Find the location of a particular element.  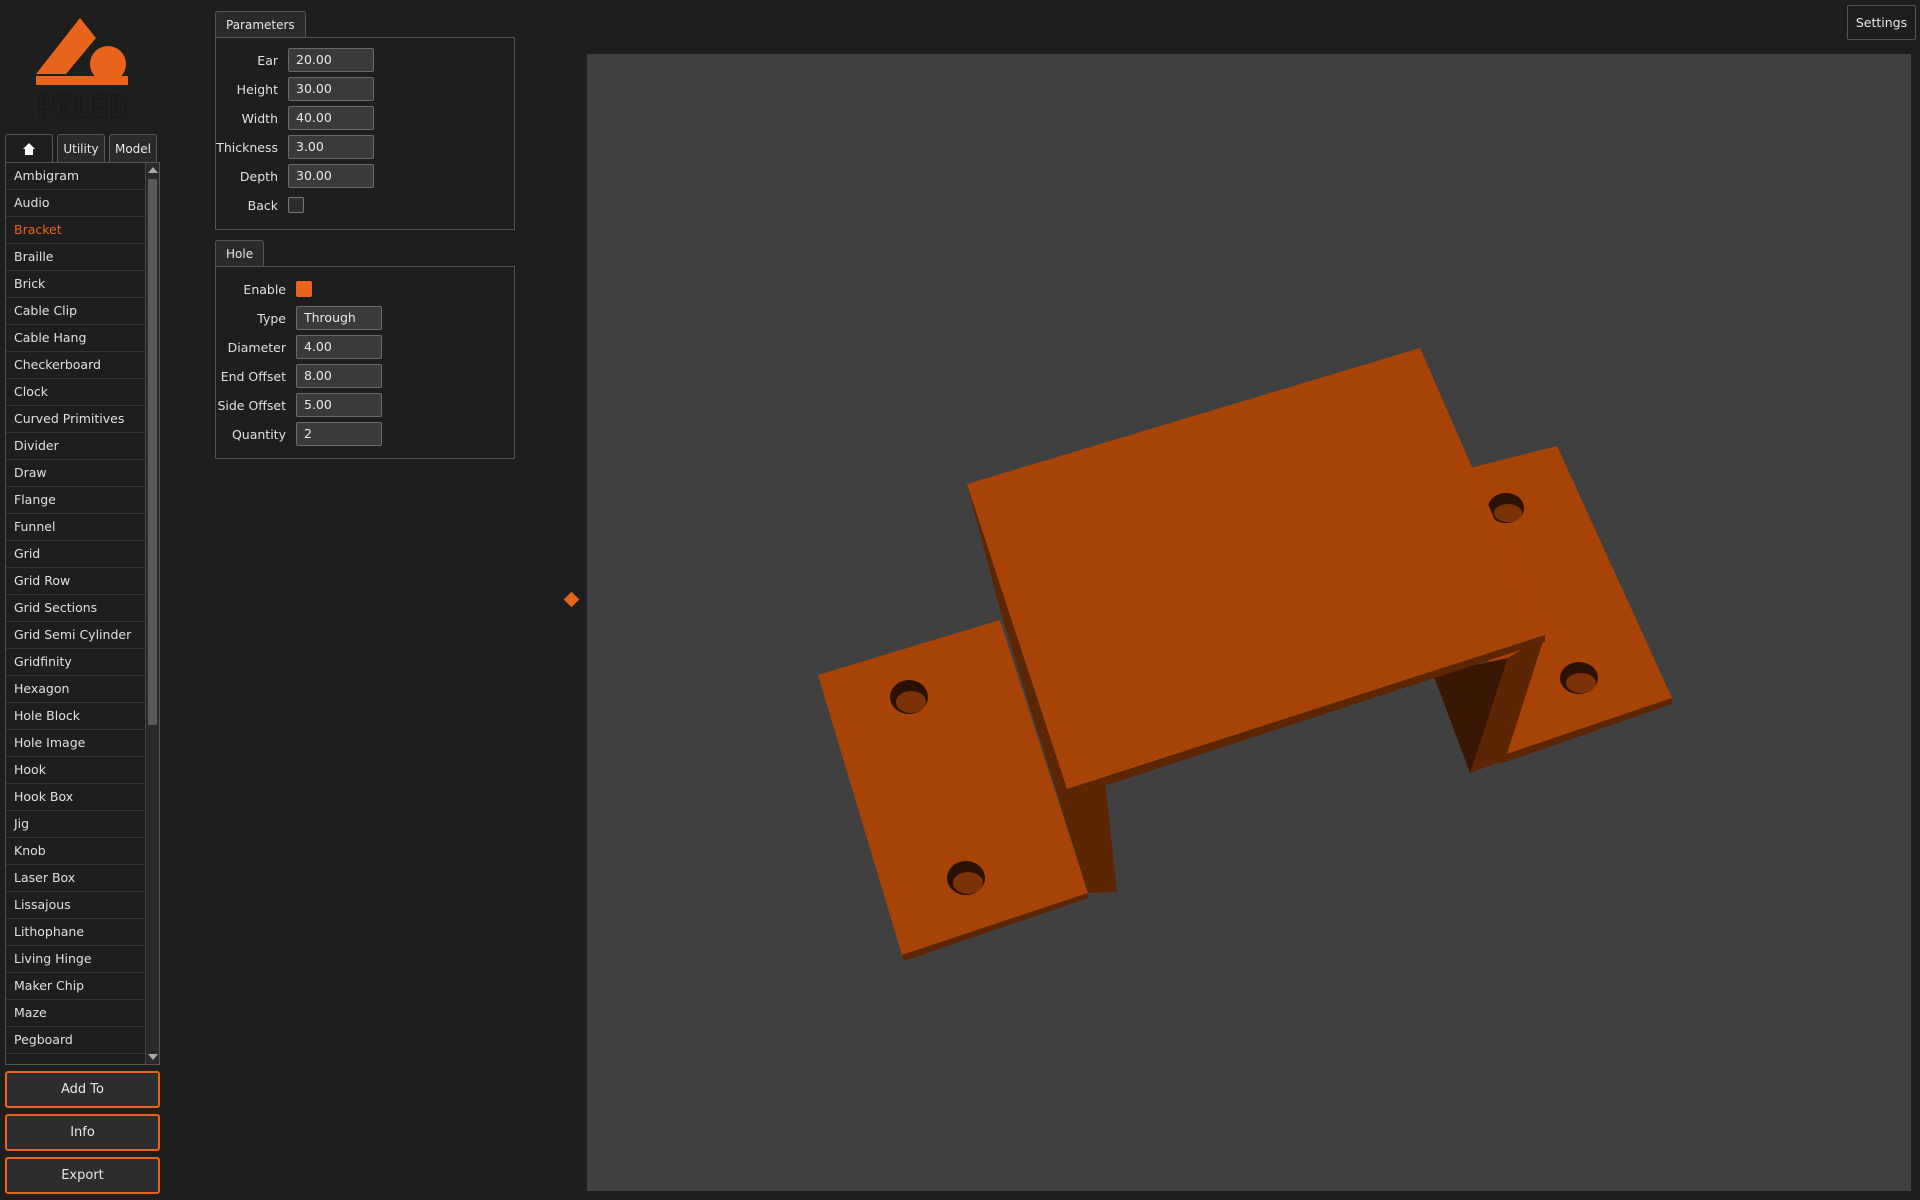

height-label: Height is located at coordinates (257, 89).